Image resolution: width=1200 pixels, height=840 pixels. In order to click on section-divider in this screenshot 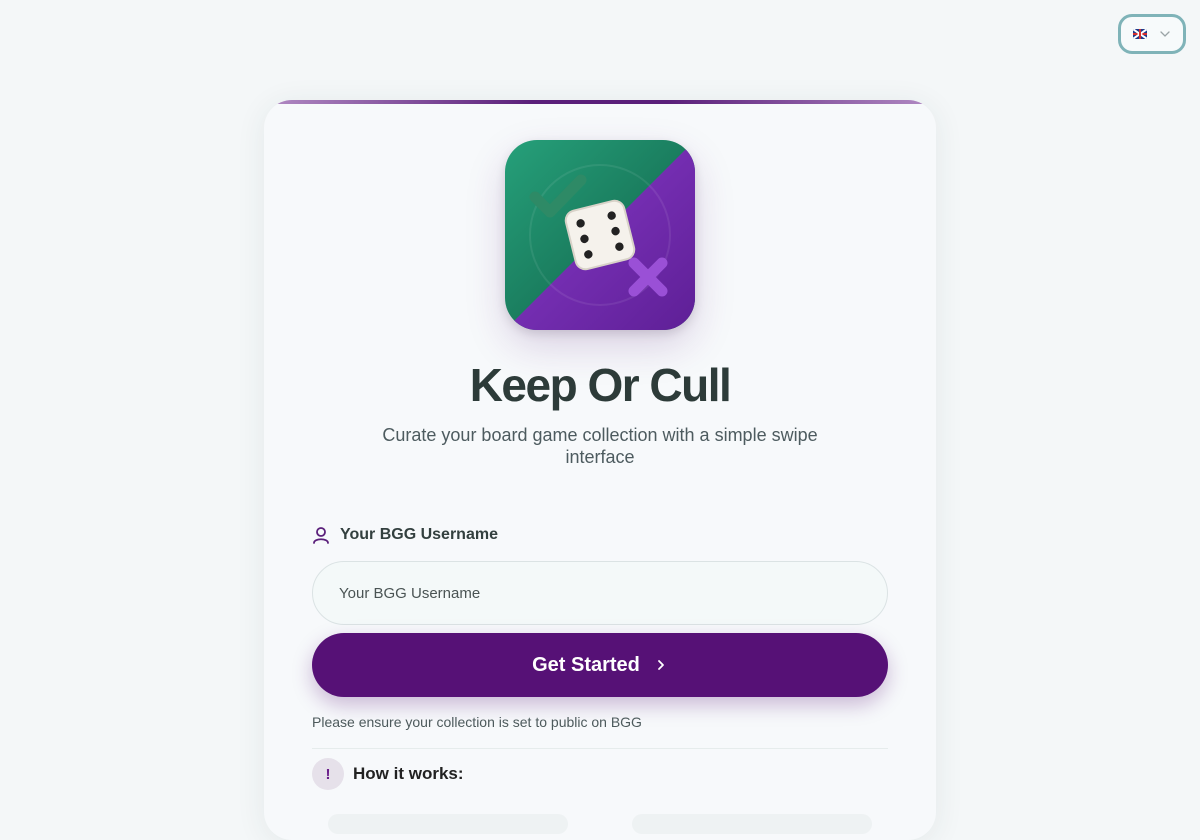, I will do `click(600, 748)`.